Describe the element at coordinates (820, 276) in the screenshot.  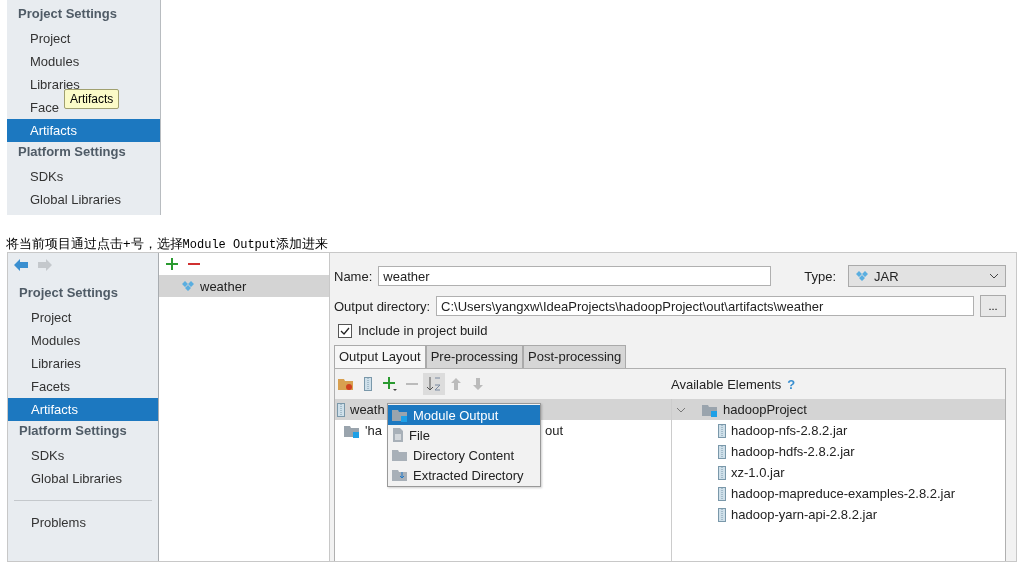
I see `type-label: Type:` at that location.